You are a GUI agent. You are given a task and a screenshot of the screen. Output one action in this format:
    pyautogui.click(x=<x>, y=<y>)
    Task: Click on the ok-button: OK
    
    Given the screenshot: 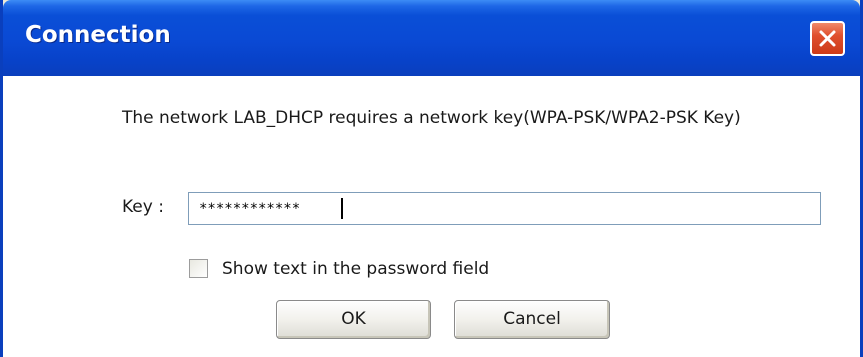 What is the action you would take?
    pyautogui.click(x=353, y=319)
    